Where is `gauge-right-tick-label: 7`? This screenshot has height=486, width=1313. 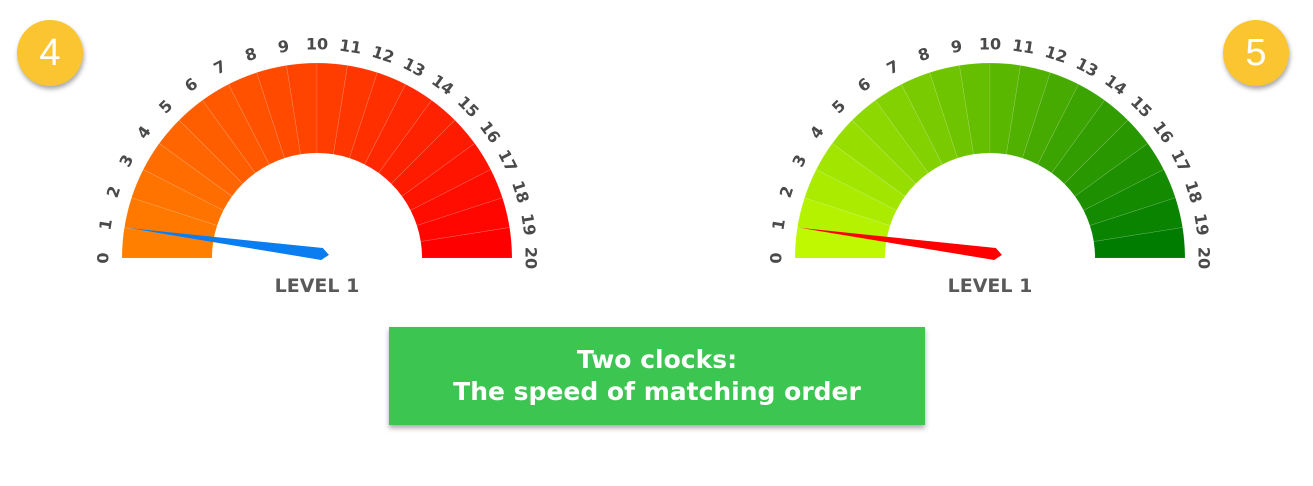 gauge-right-tick-label: 7 is located at coordinates (893, 67).